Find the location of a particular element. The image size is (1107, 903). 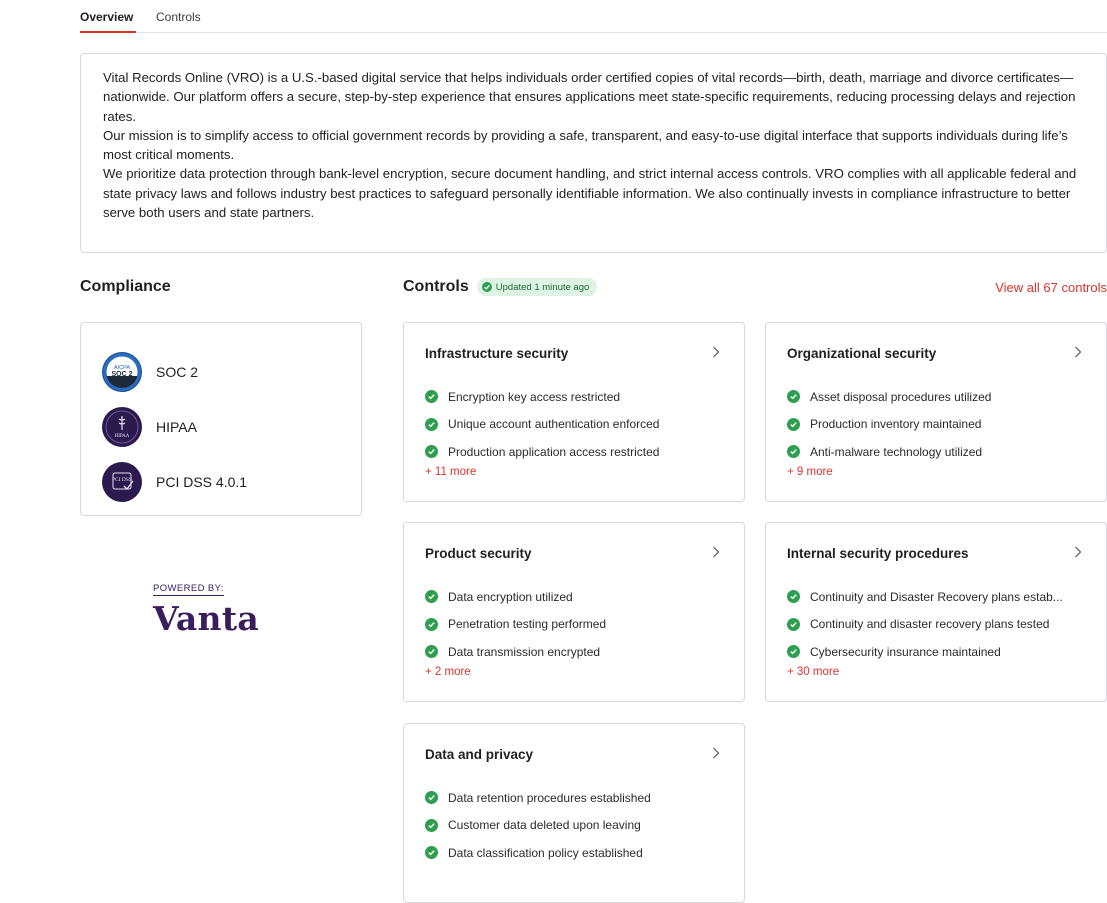

control-item: Data encryption utilized is located at coordinates (577, 597).